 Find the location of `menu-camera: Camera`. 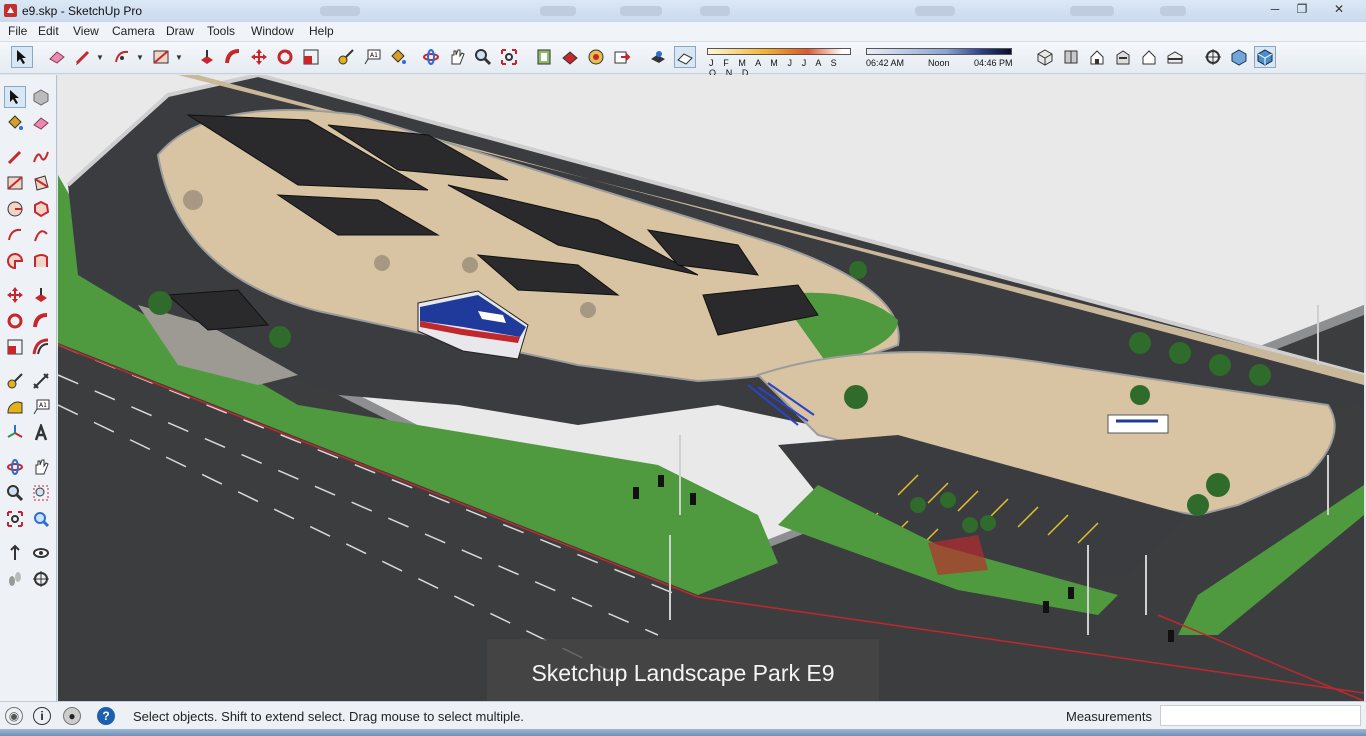

menu-camera: Camera is located at coordinates (133, 31).